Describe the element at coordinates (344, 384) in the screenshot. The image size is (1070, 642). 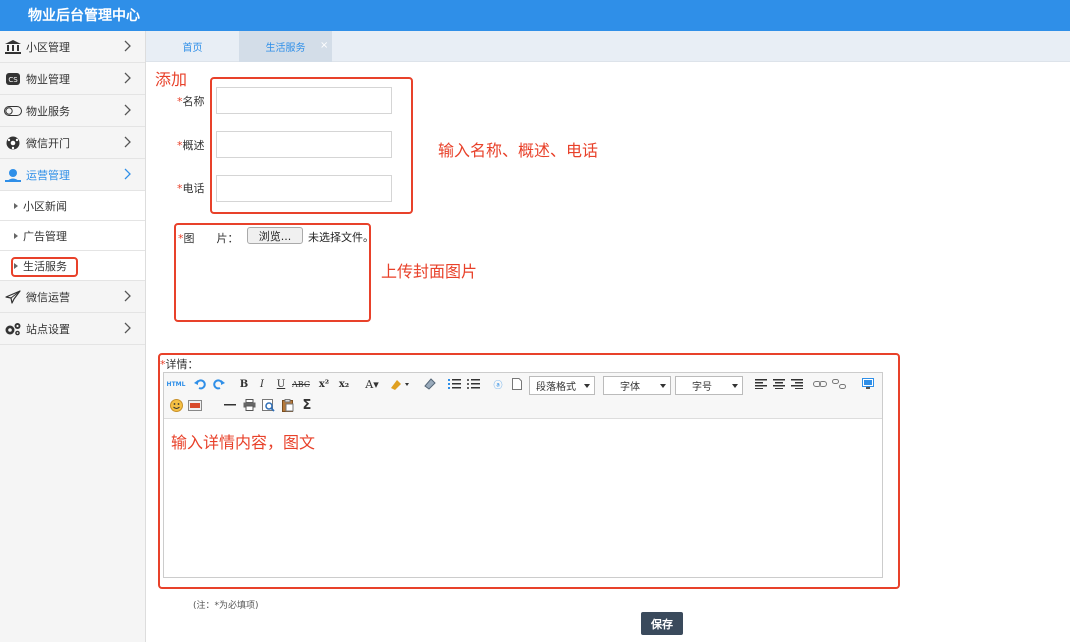
I see `subscript-icon: x₂` at that location.